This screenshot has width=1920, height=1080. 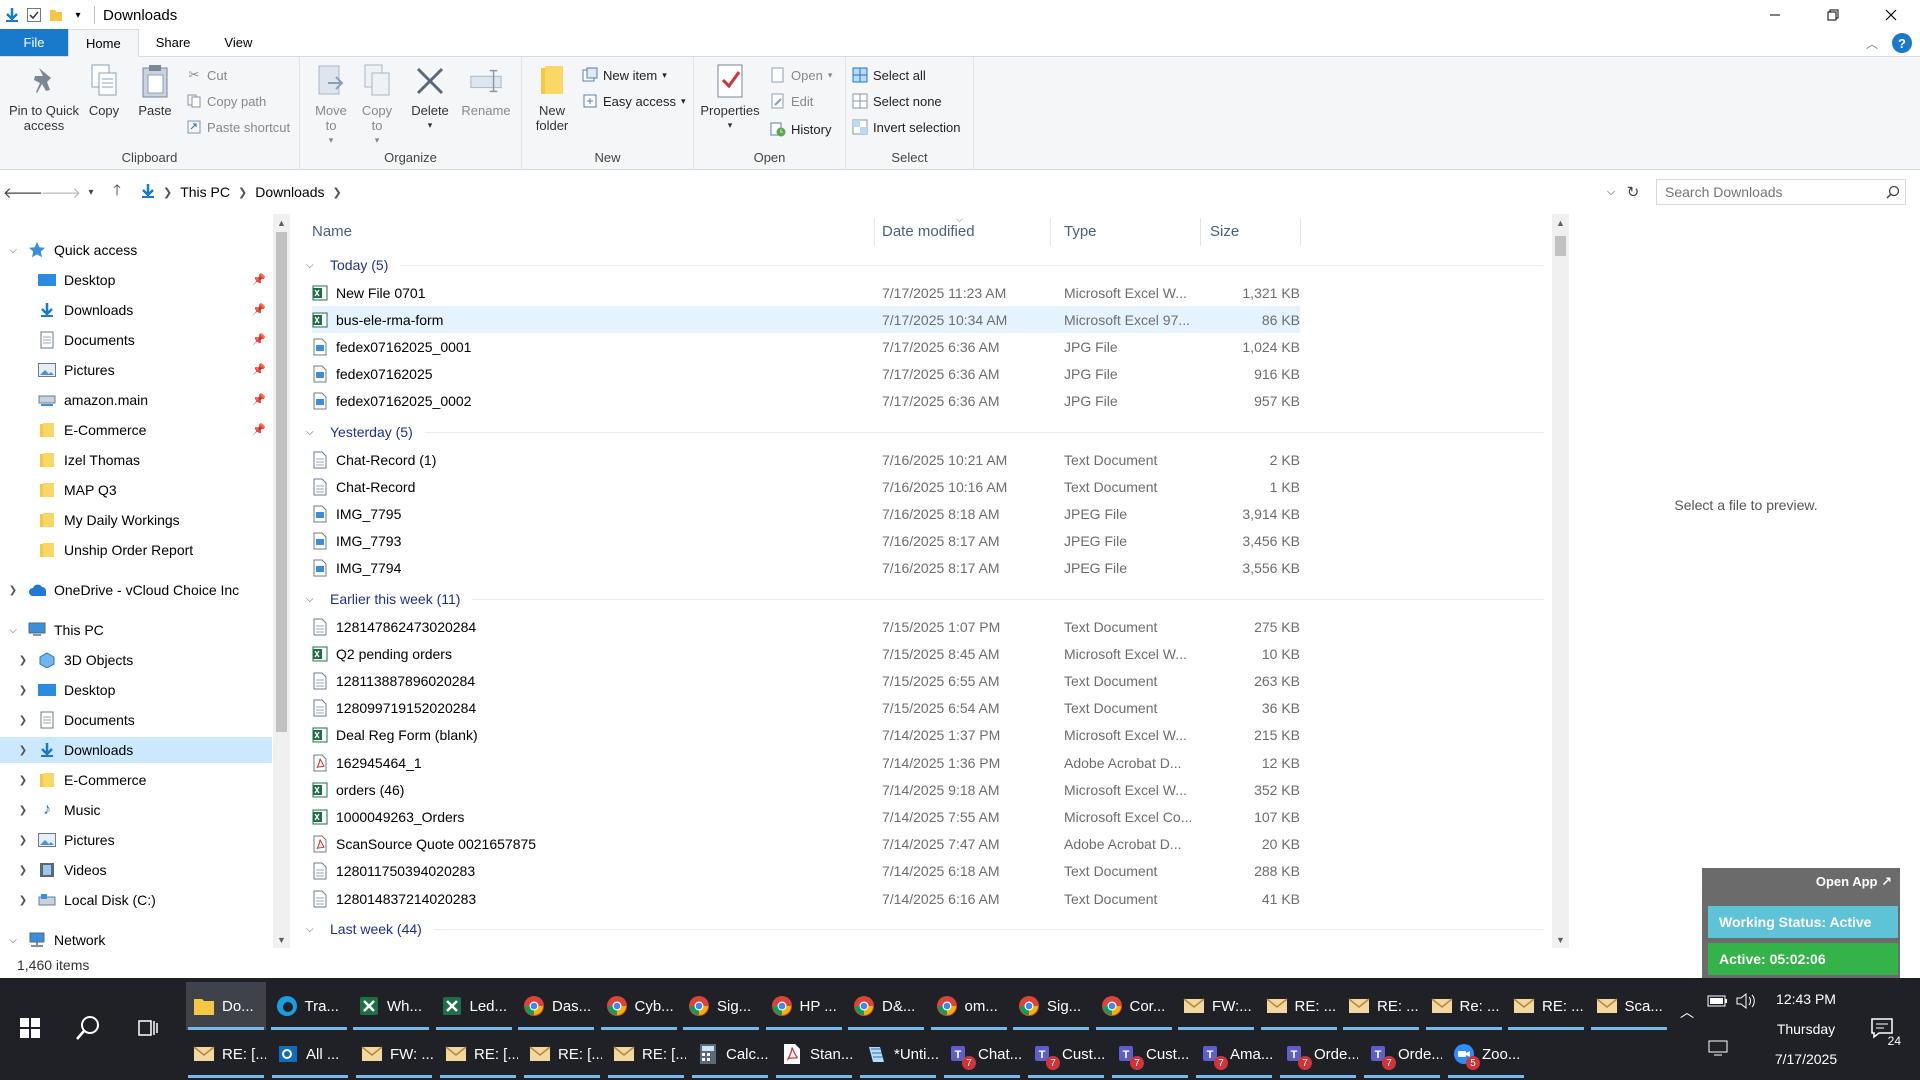 I want to click on battery-icon, so click(x=1718, y=1002).